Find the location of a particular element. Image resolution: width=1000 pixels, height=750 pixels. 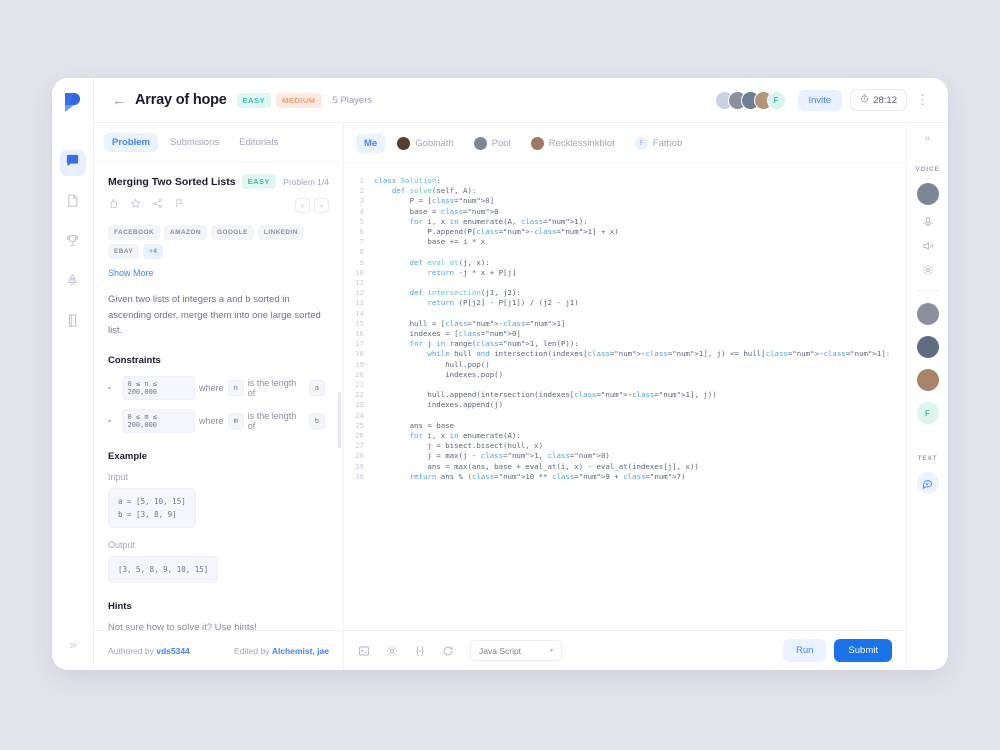

flag-icon is located at coordinates (185, 205).